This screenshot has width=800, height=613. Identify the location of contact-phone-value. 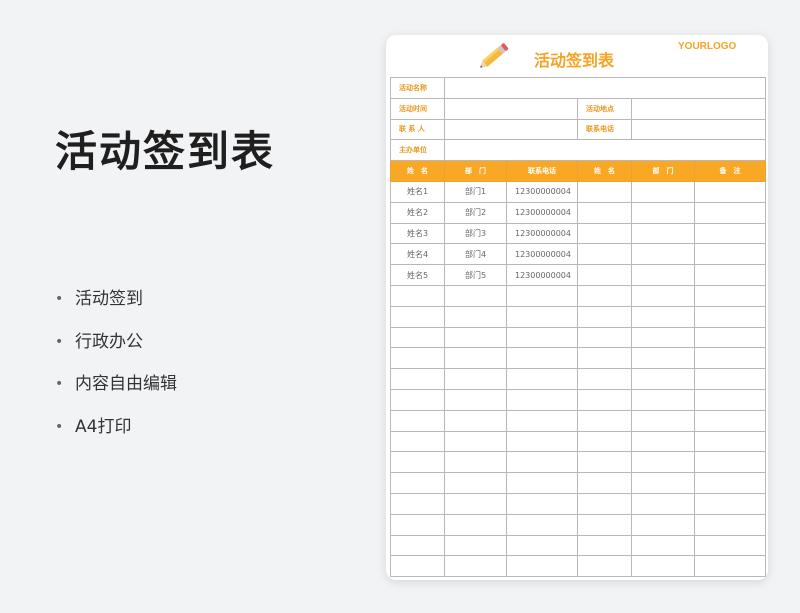
(698, 129).